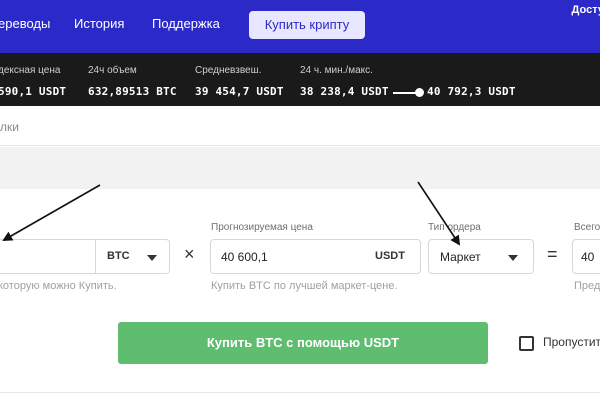  Describe the element at coordinates (231, 213) in the screenshot. I see `annotation-arrows` at that location.